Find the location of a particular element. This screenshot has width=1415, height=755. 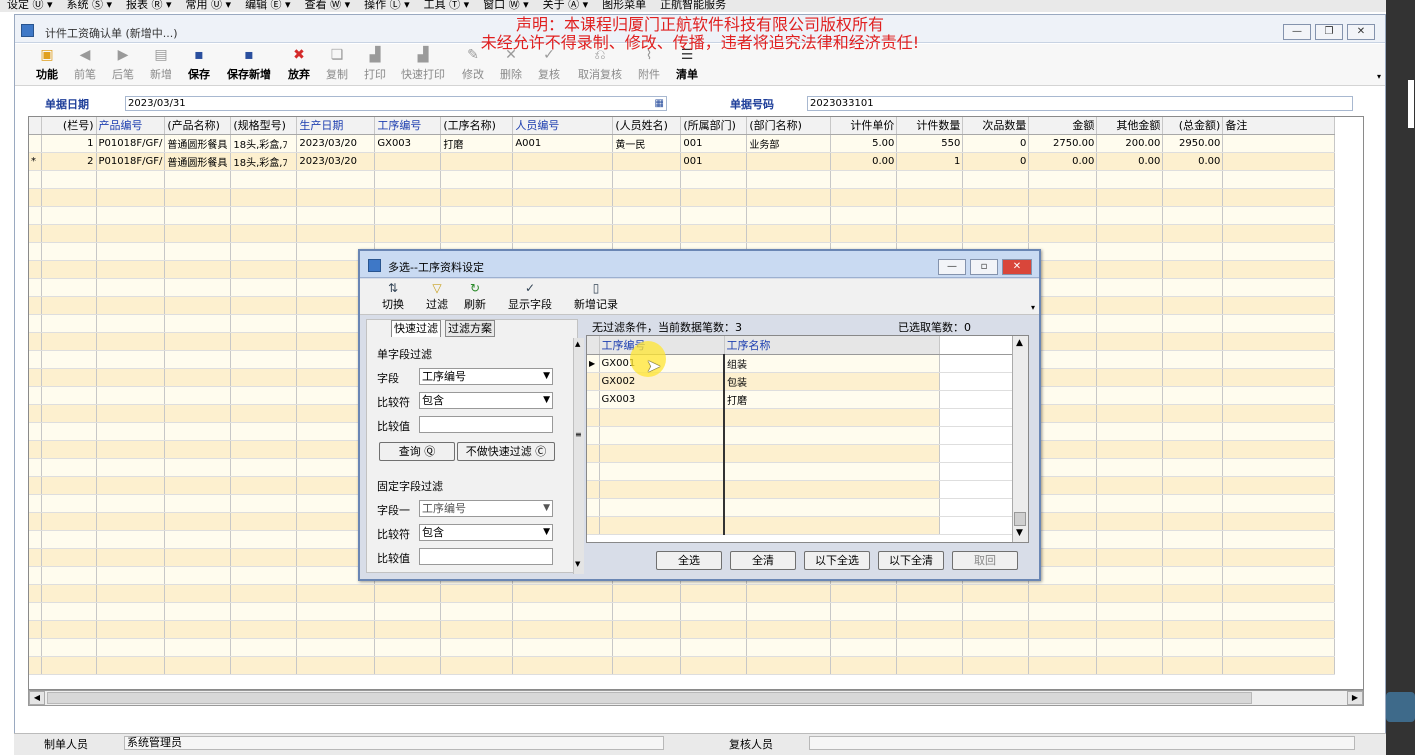

list-cell is located at coordinates (832, 417).